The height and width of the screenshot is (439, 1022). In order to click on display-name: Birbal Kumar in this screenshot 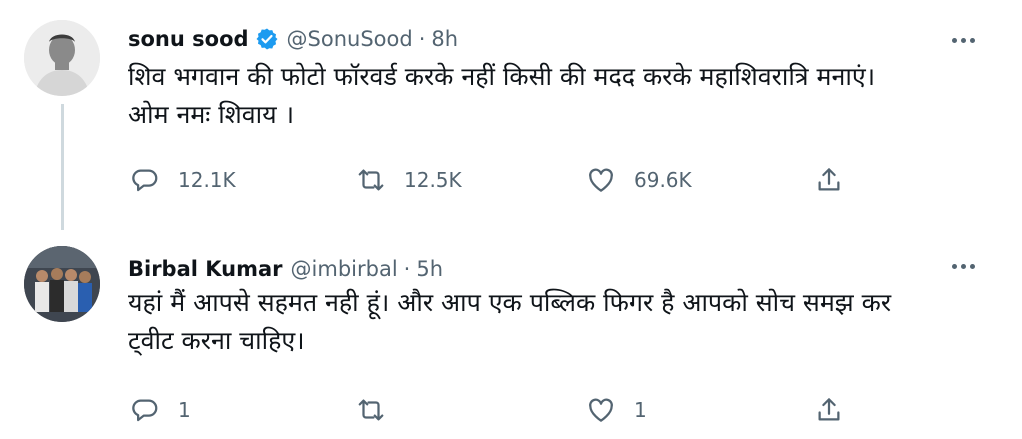, I will do `click(205, 269)`.